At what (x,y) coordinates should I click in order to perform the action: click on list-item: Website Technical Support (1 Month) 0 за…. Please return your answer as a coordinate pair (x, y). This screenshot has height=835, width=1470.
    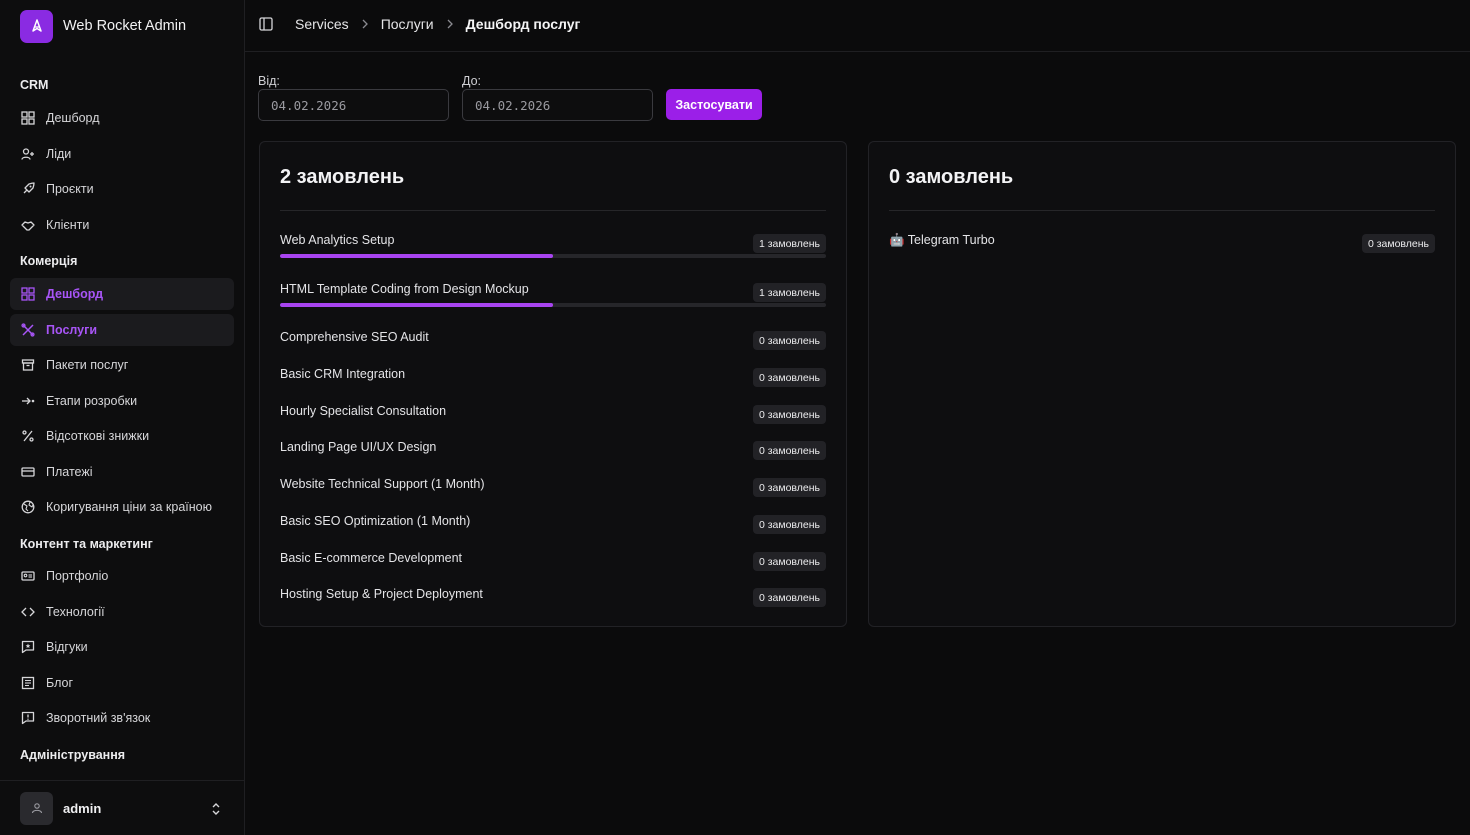
    Looking at the image, I should click on (553, 492).